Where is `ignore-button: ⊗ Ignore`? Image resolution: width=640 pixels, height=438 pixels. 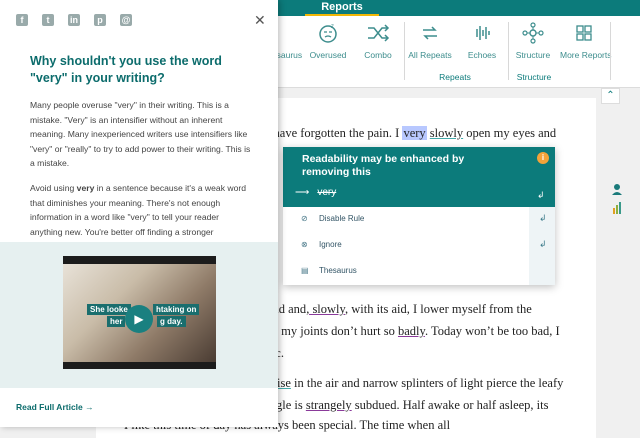 ignore-button: ⊗ Ignore is located at coordinates (321, 244).